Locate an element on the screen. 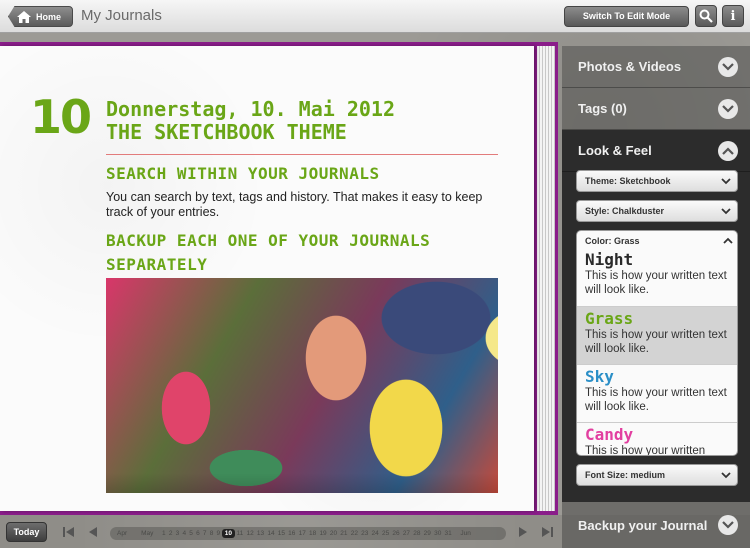 The height and width of the screenshot is (548, 750). style-select: Style: Chalkduster is located at coordinates (657, 211).